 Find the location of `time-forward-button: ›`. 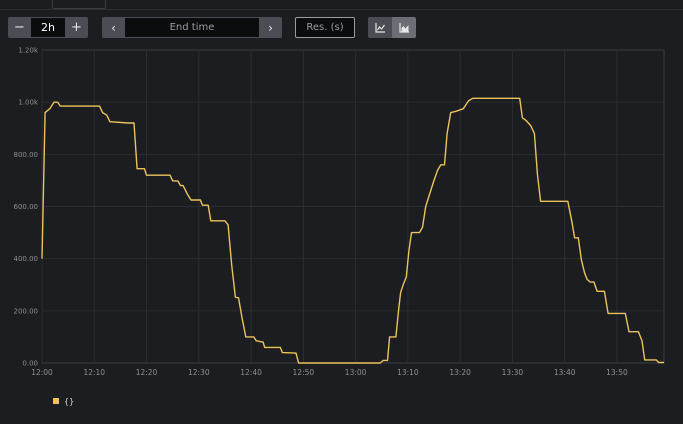

time-forward-button: › is located at coordinates (270, 27).